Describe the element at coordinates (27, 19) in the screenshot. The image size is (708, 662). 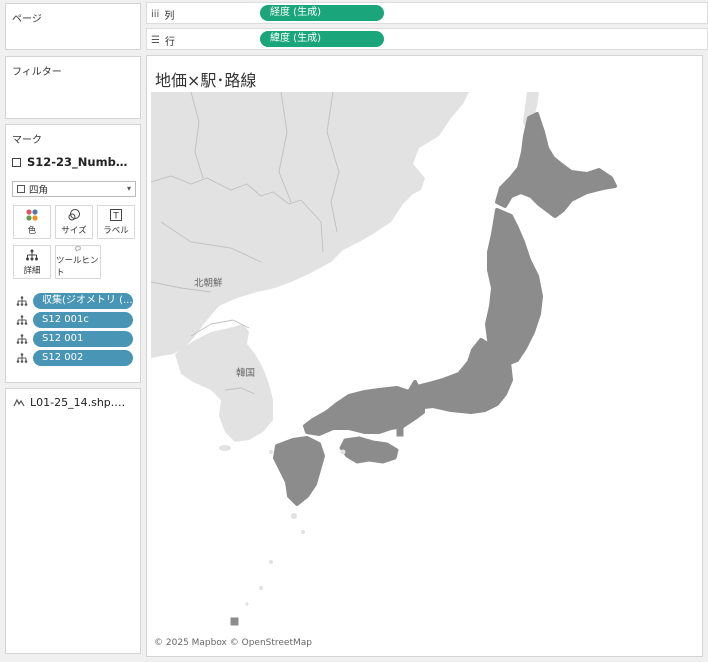
I see `pages-title: ページ` at that location.